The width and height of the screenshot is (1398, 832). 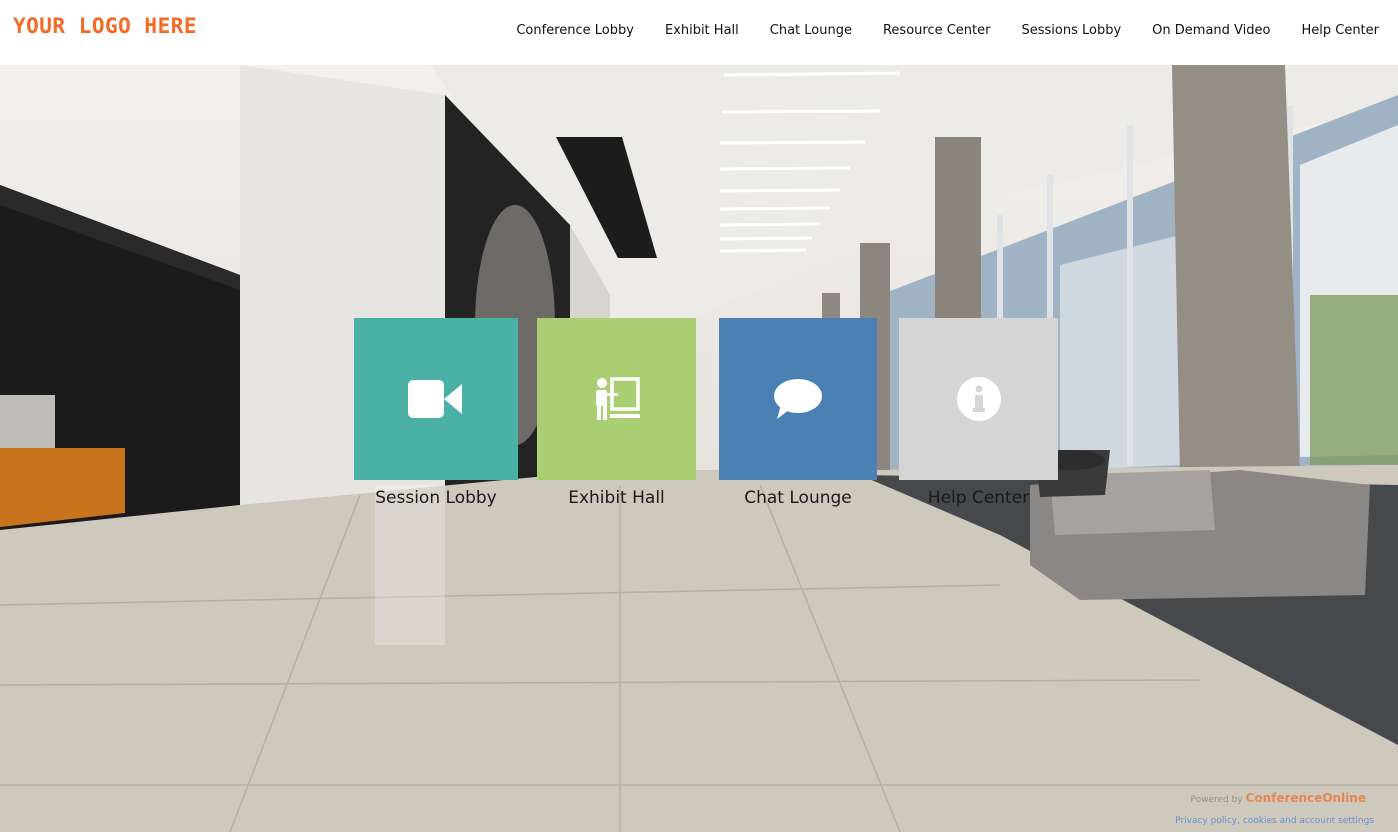 I want to click on tile-chat-lounge: Chat Lounge, so click(x=798, y=413).